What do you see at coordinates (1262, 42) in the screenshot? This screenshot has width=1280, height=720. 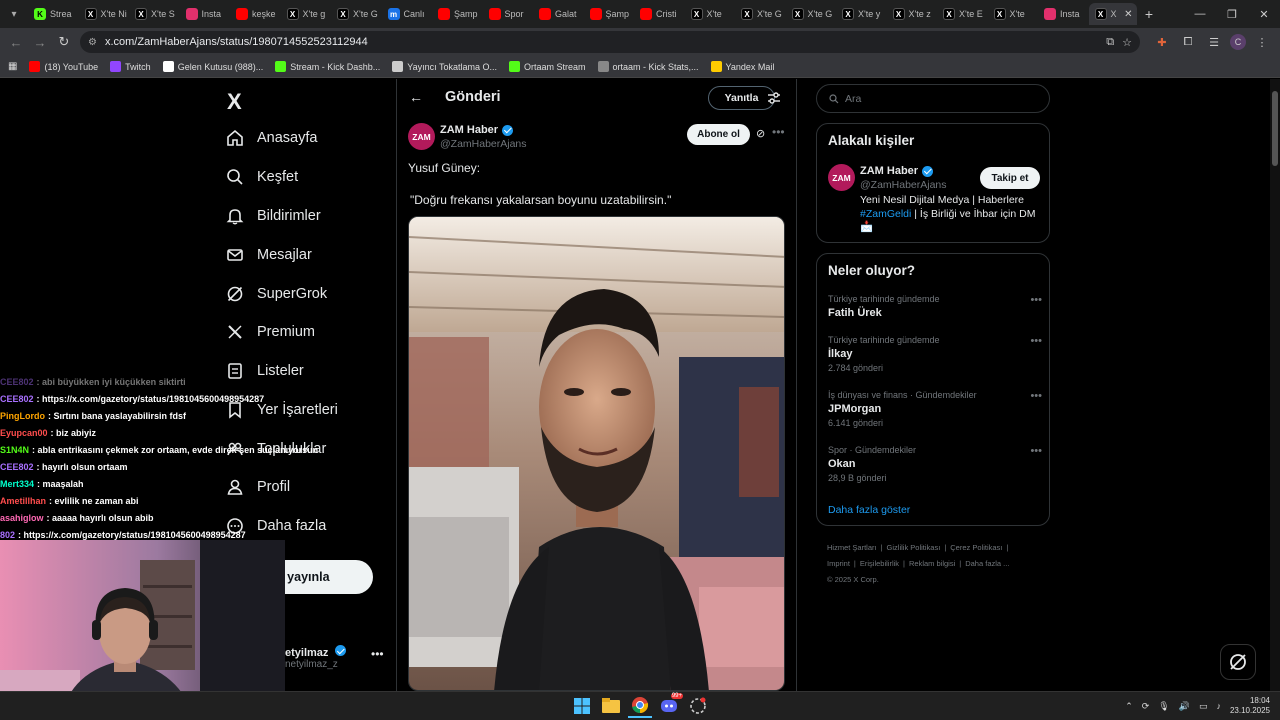 I see `browser-menu-icon: ⋮` at bounding box center [1262, 42].